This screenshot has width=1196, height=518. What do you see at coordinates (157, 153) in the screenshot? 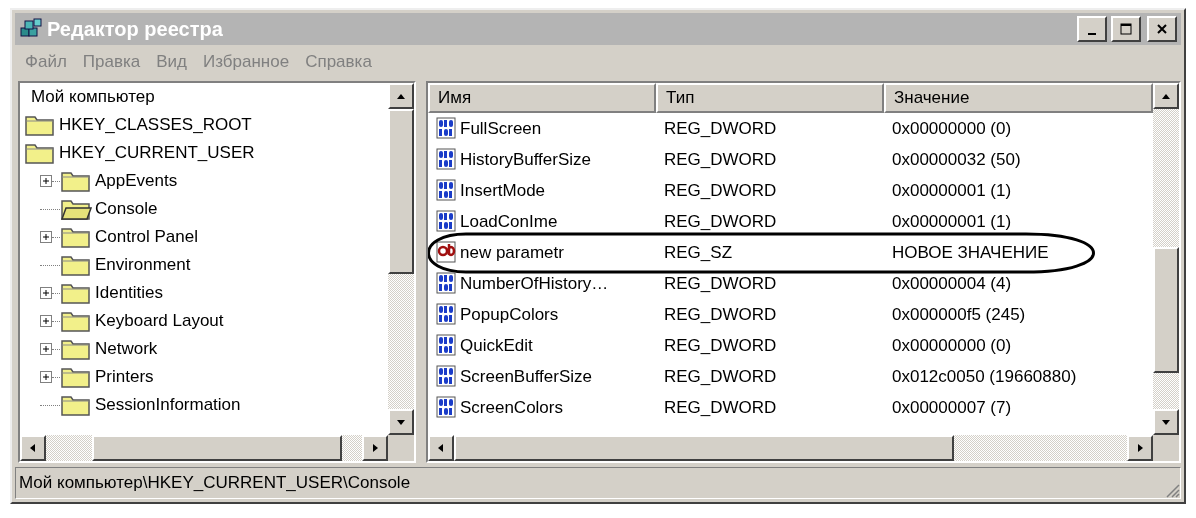
I see `tree-item: HKEY_CURRENT_USER` at bounding box center [157, 153].